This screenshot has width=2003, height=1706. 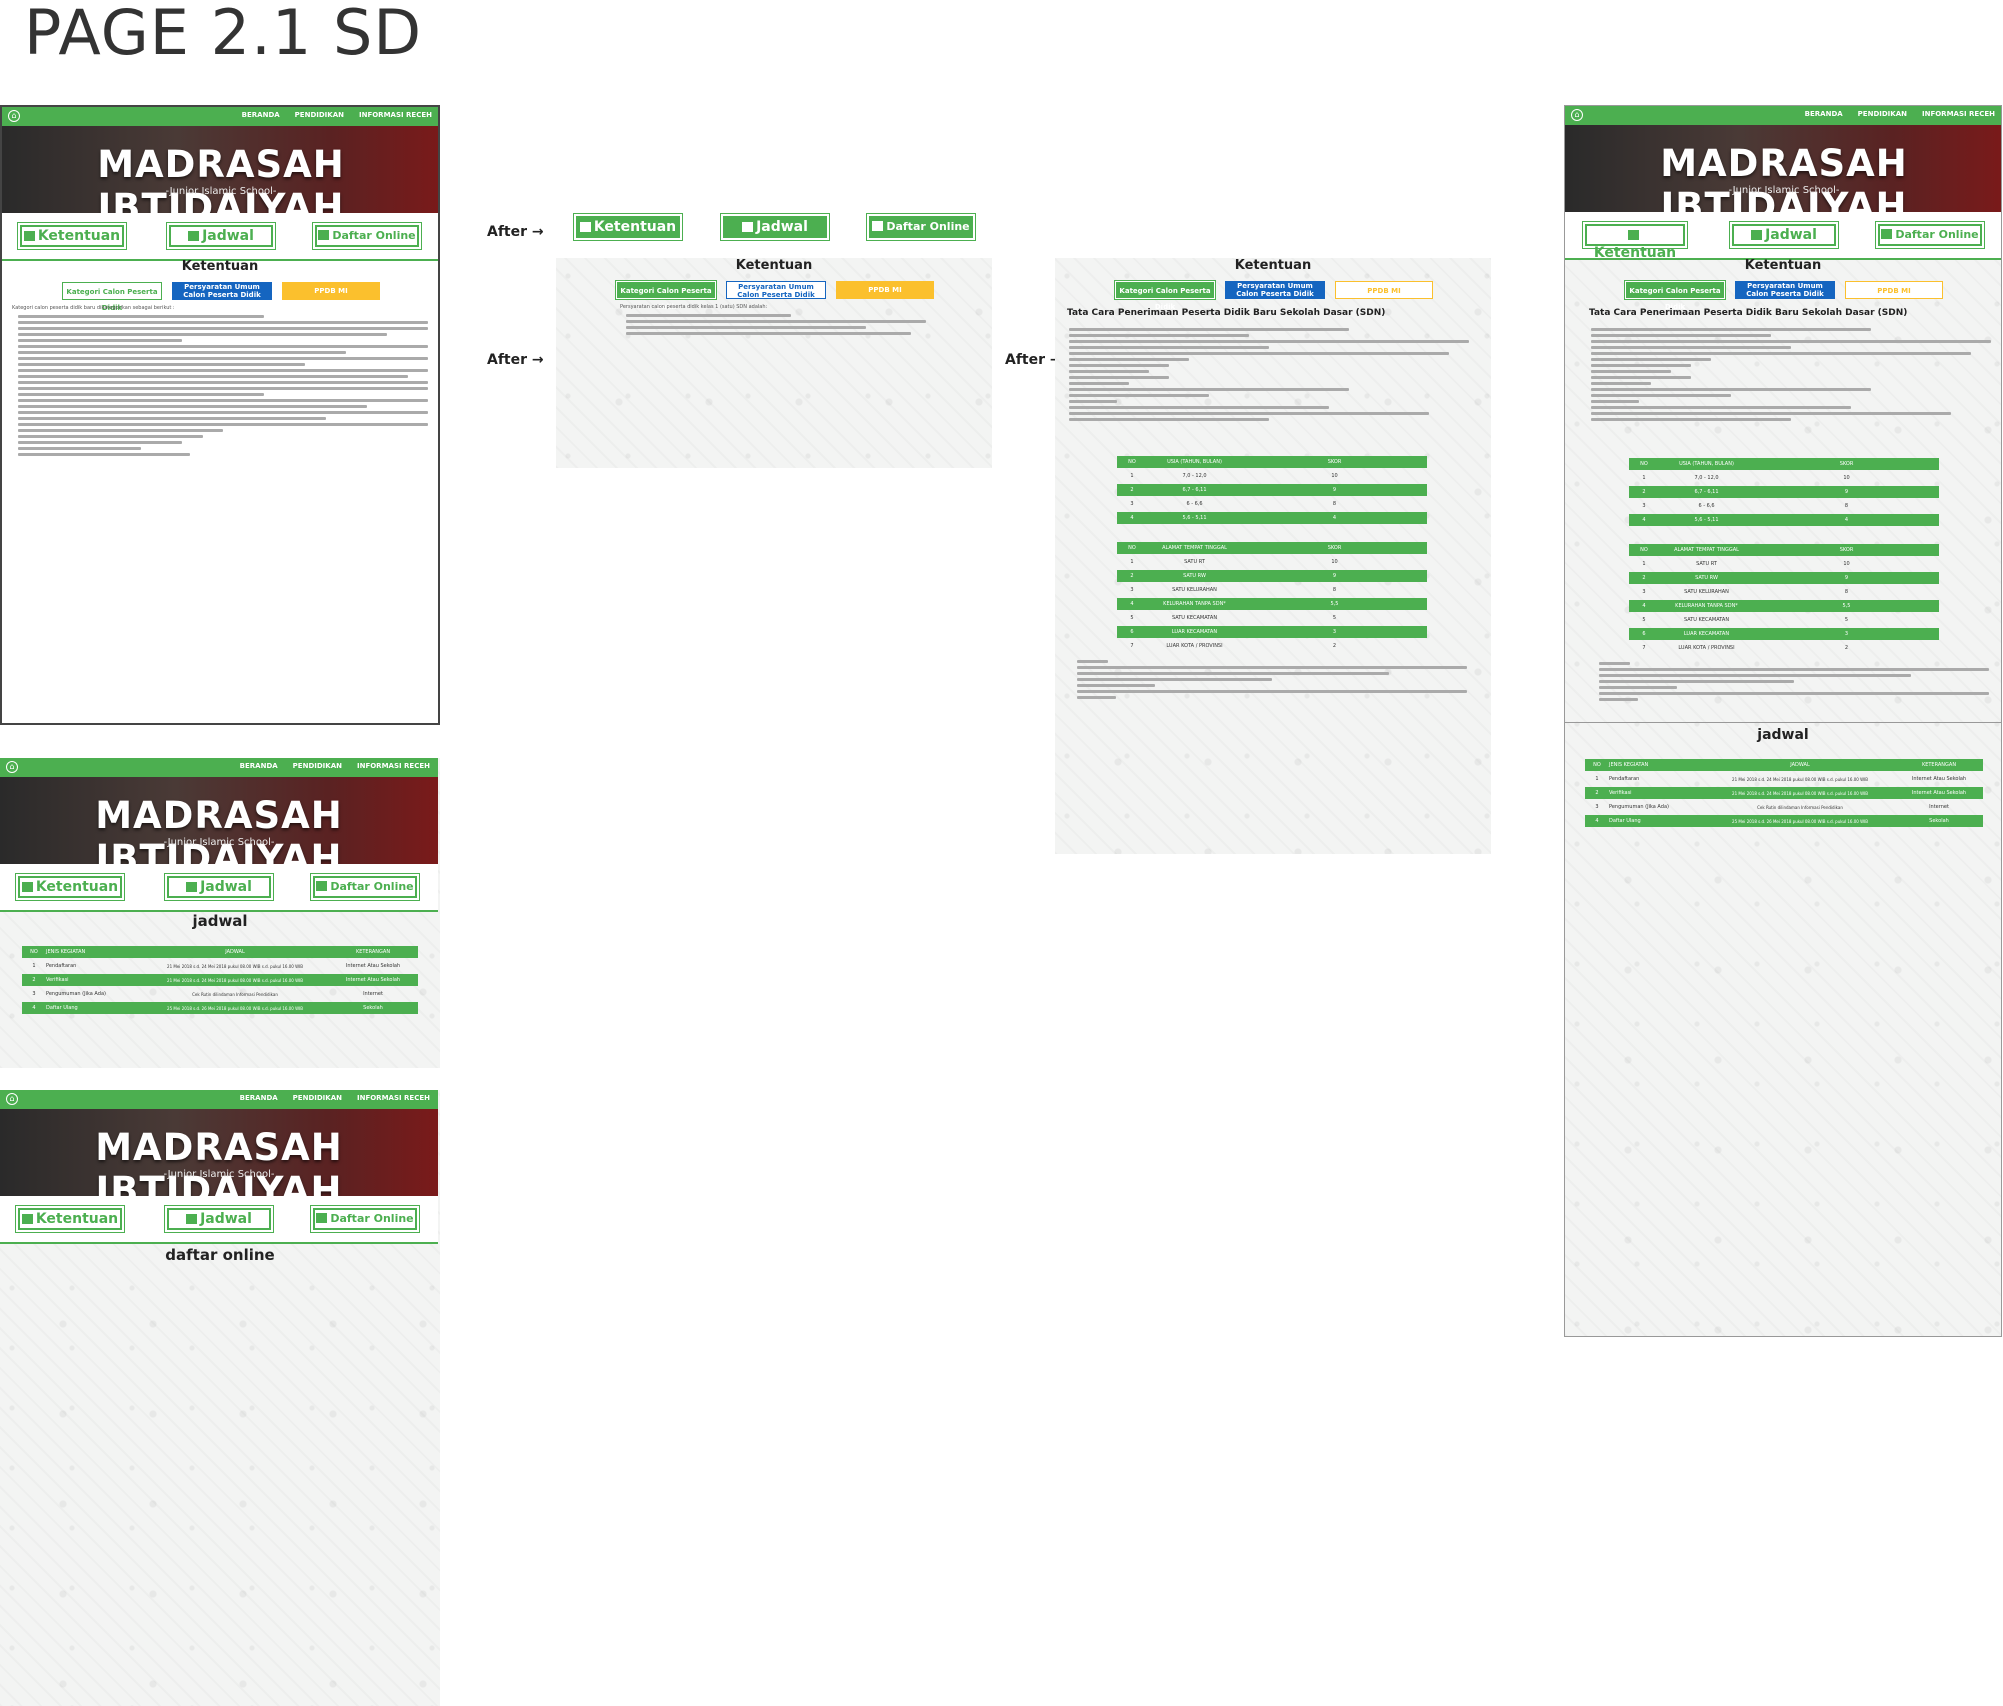 What do you see at coordinates (1233, 590) in the screenshot?
I see `table-row: 3 SATU KELURAHAN 8` at bounding box center [1233, 590].